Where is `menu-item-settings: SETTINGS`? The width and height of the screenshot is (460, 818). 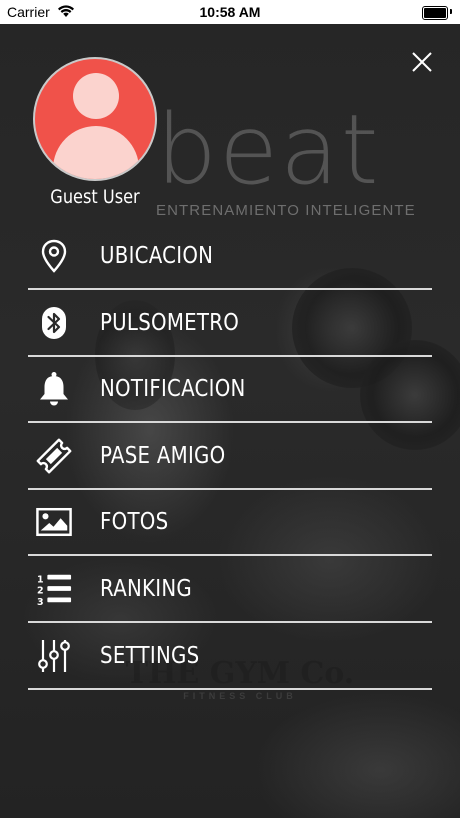 menu-item-settings: SETTINGS is located at coordinates (230, 657).